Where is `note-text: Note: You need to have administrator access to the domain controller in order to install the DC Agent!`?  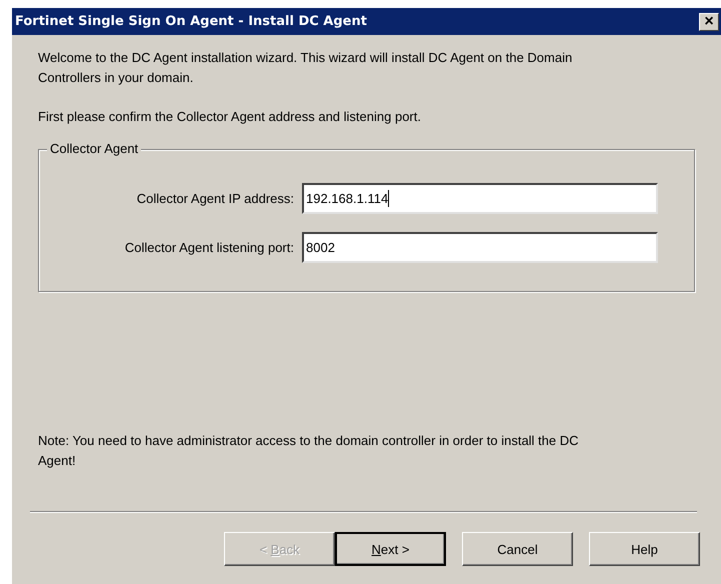
note-text: Note: You need to have administrator access to the domain controller in order to install the DC Agent! is located at coordinates (309, 451).